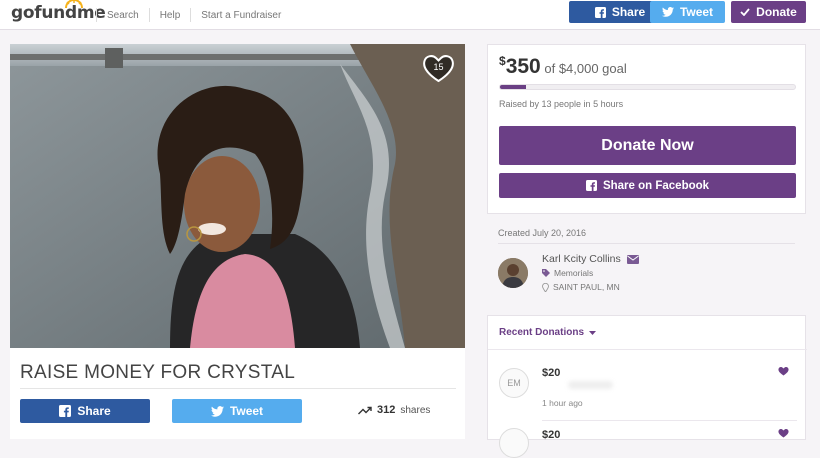  Describe the element at coordinates (776, 12) in the screenshot. I see `header-donate-label: Donate` at that location.